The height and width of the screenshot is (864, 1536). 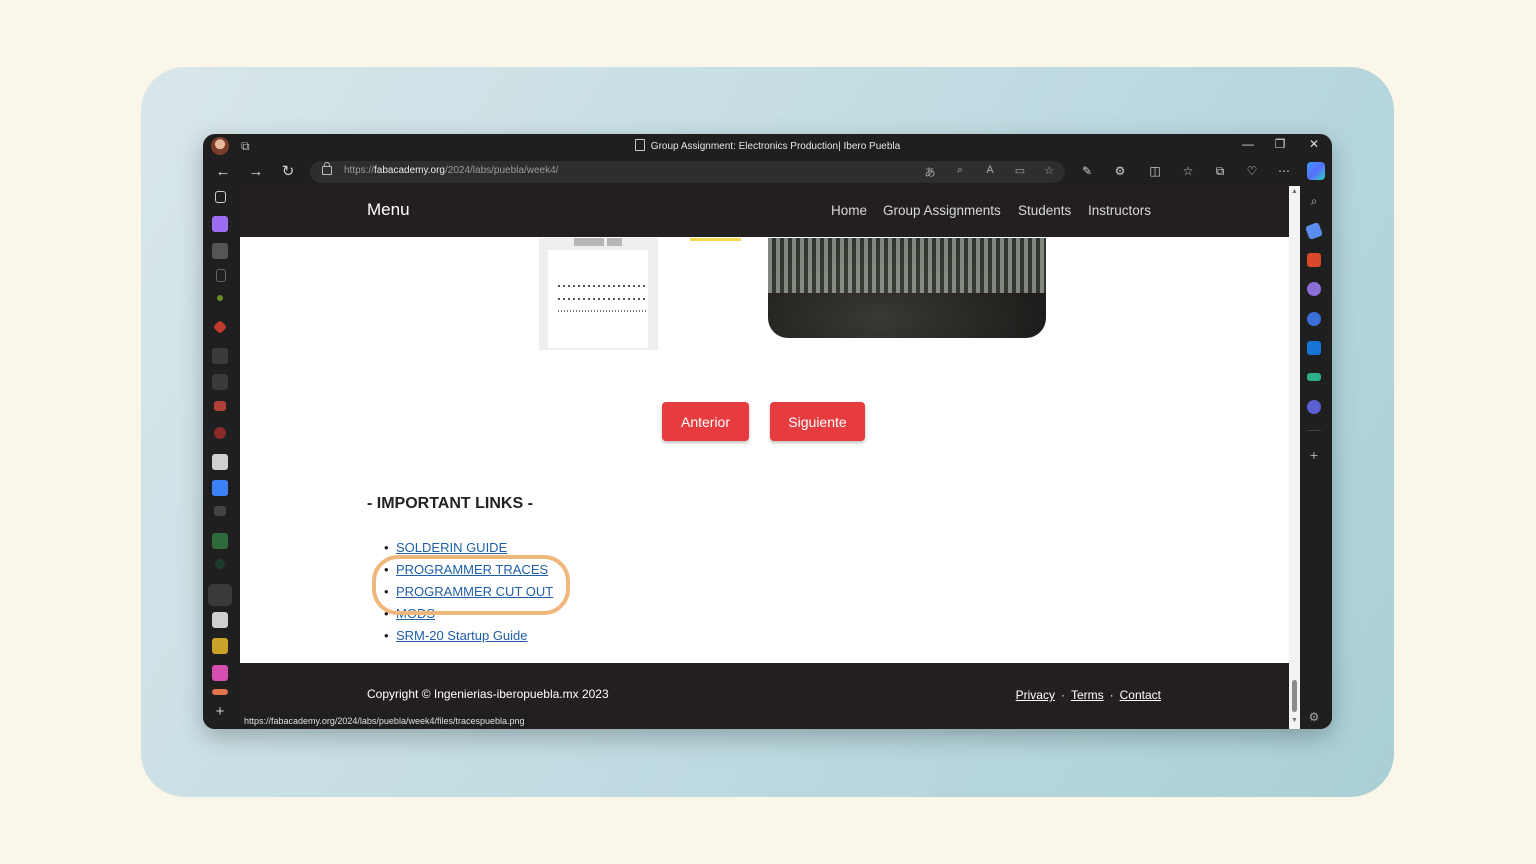 What do you see at coordinates (220, 646) in the screenshot?
I see `tab-favicon-yellow-play` at bounding box center [220, 646].